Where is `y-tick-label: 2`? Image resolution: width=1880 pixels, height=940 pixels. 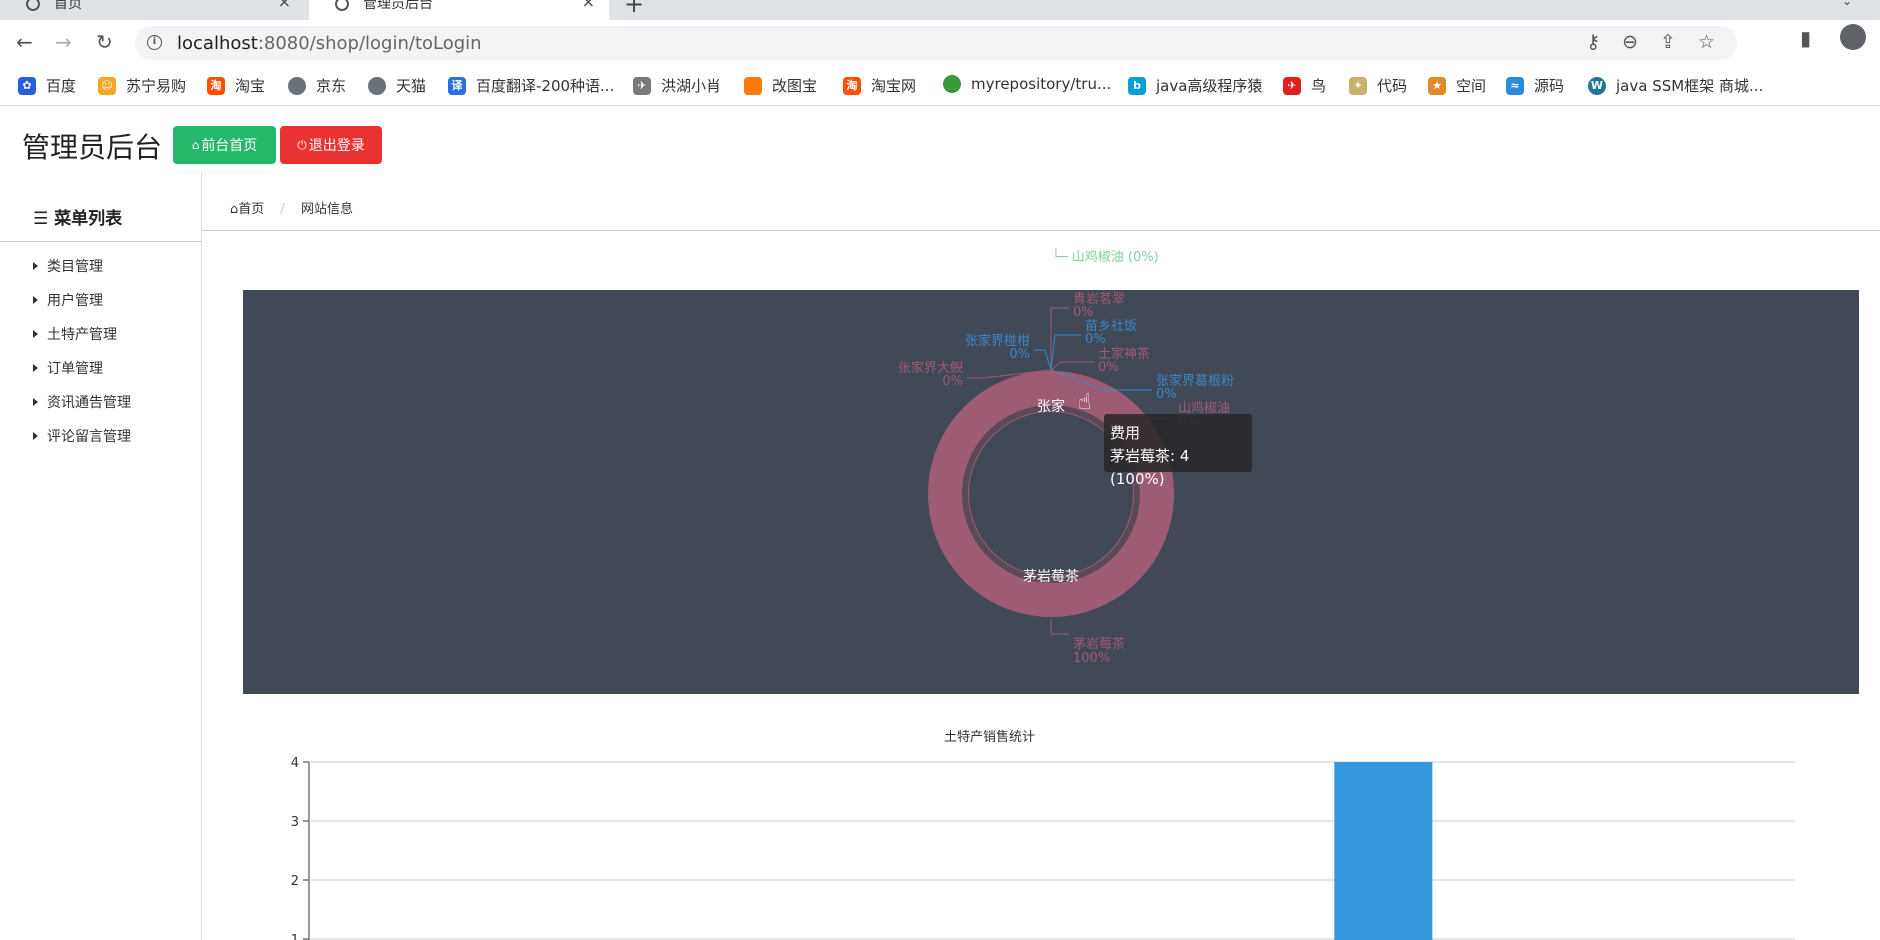
y-tick-label: 2 is located at coordinates (295, 881).